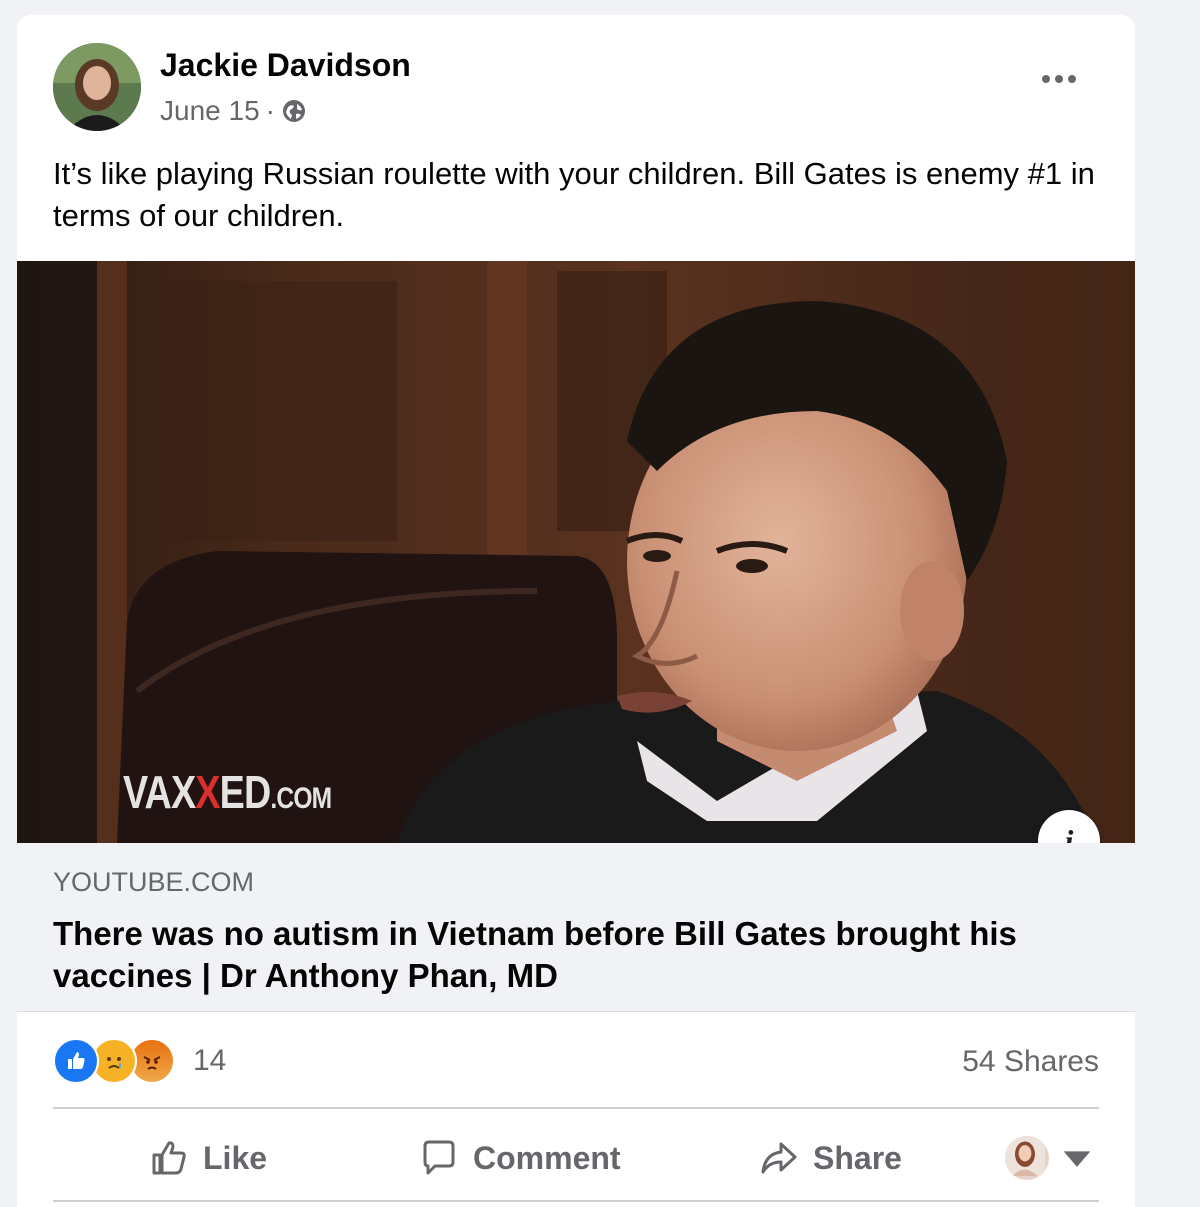  I want to click on comment-bubble-icon, so click(439, 1157).